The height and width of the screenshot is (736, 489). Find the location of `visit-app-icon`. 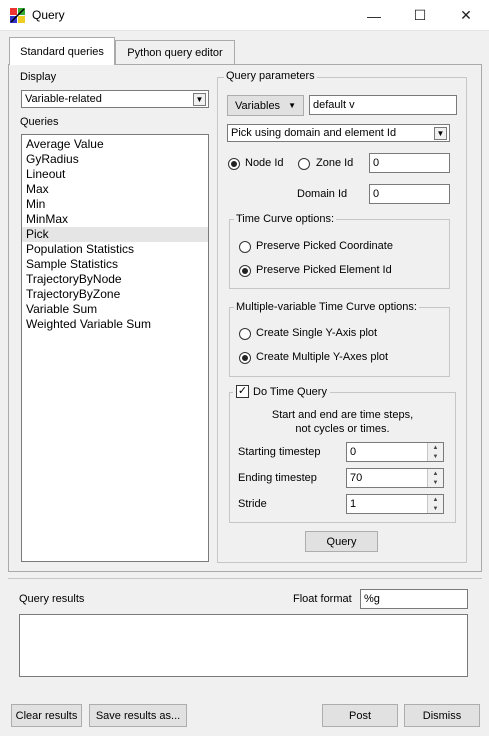

visit-app-icon is located at coordinates (17, 15).